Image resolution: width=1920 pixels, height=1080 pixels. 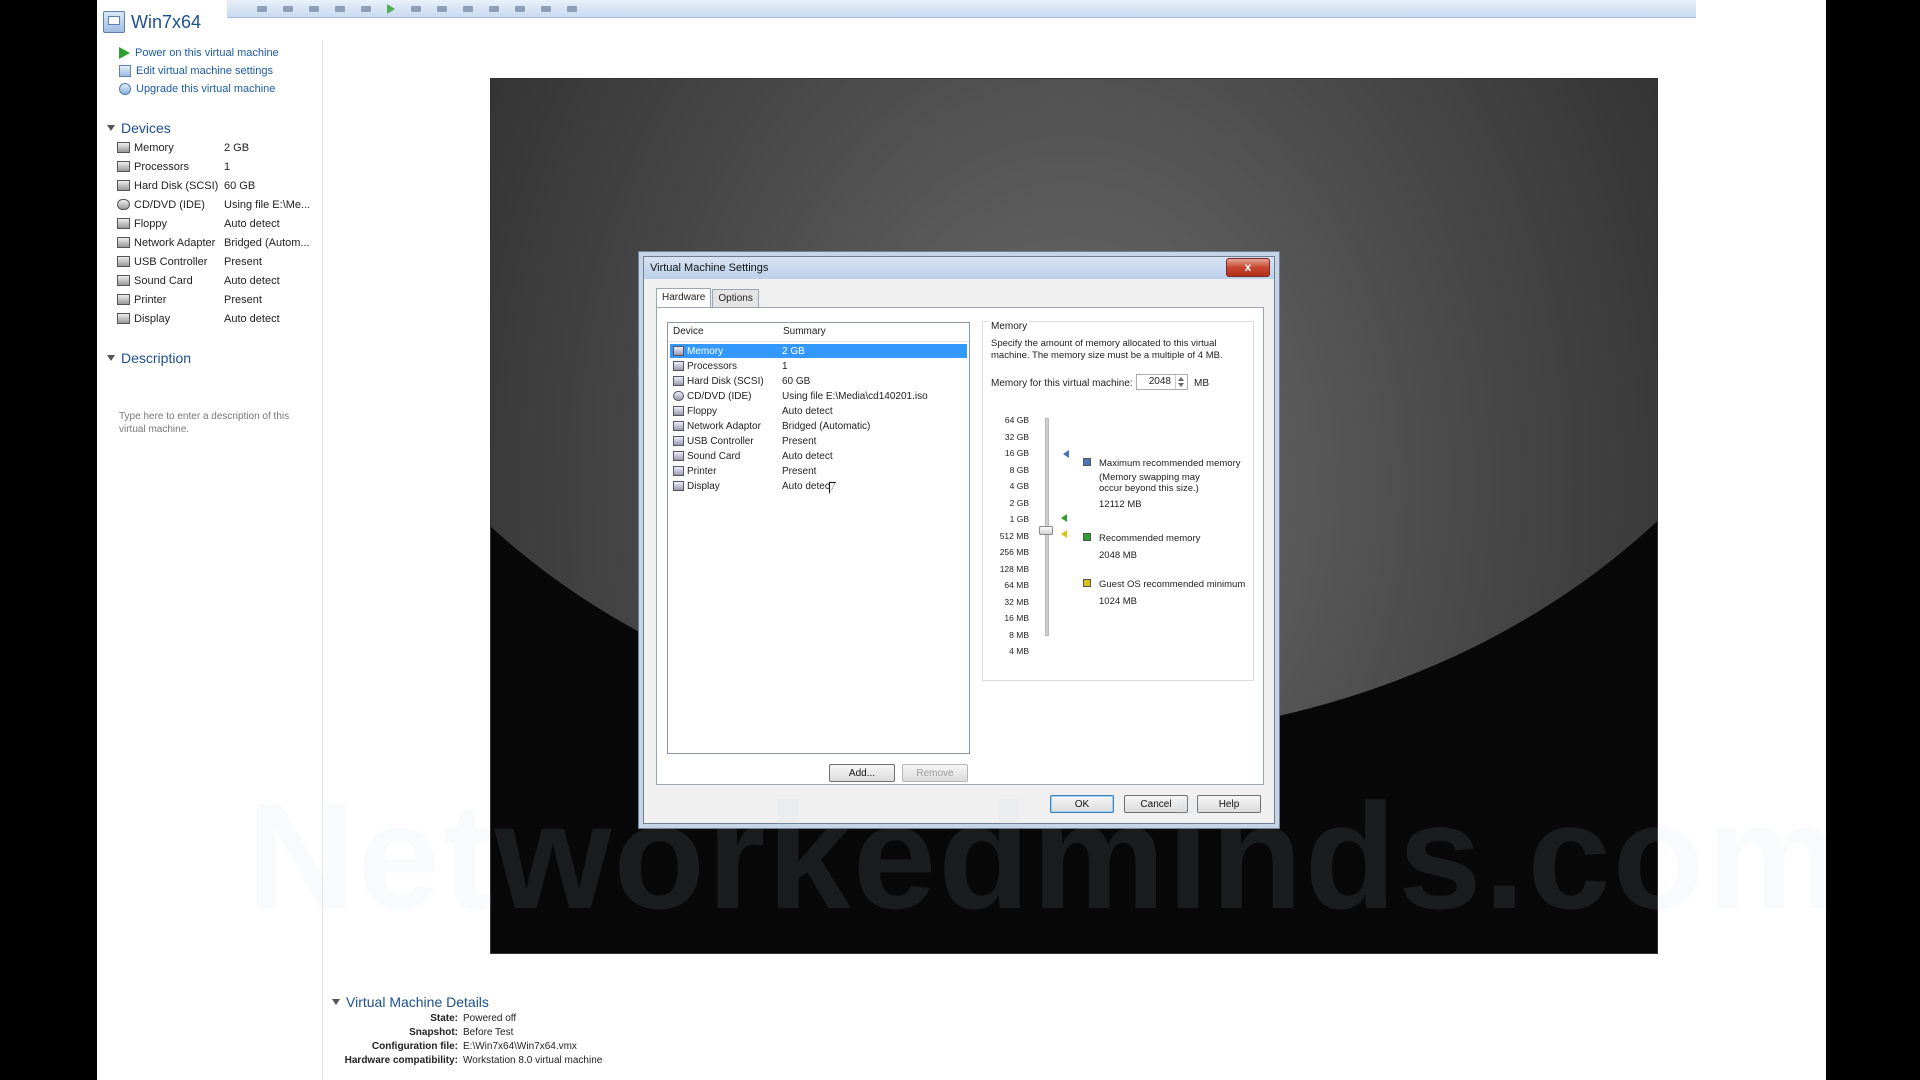 I want to click on edit-settings-command: Edit virtual machine settings, so click(x=196, y=71).